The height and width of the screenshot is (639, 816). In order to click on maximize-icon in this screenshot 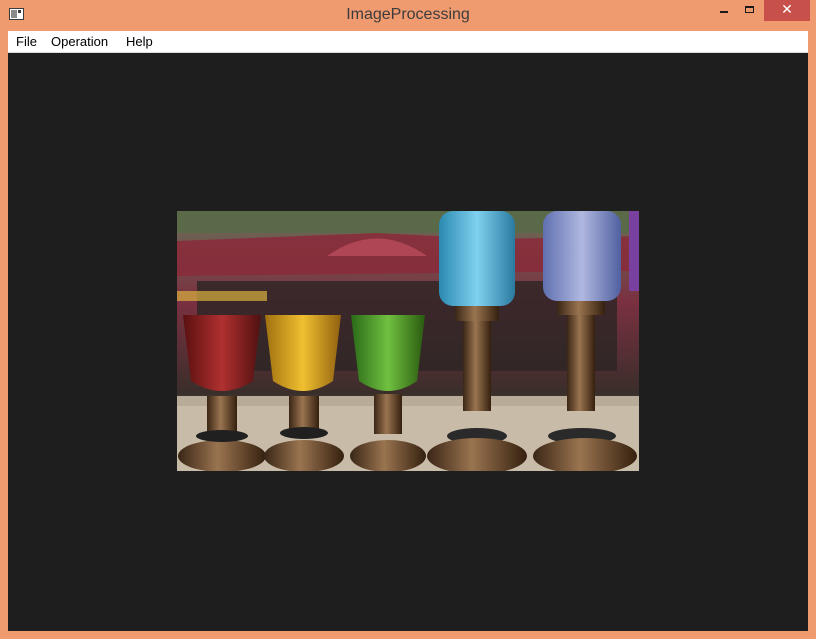, I will do `click(749, 9)`.